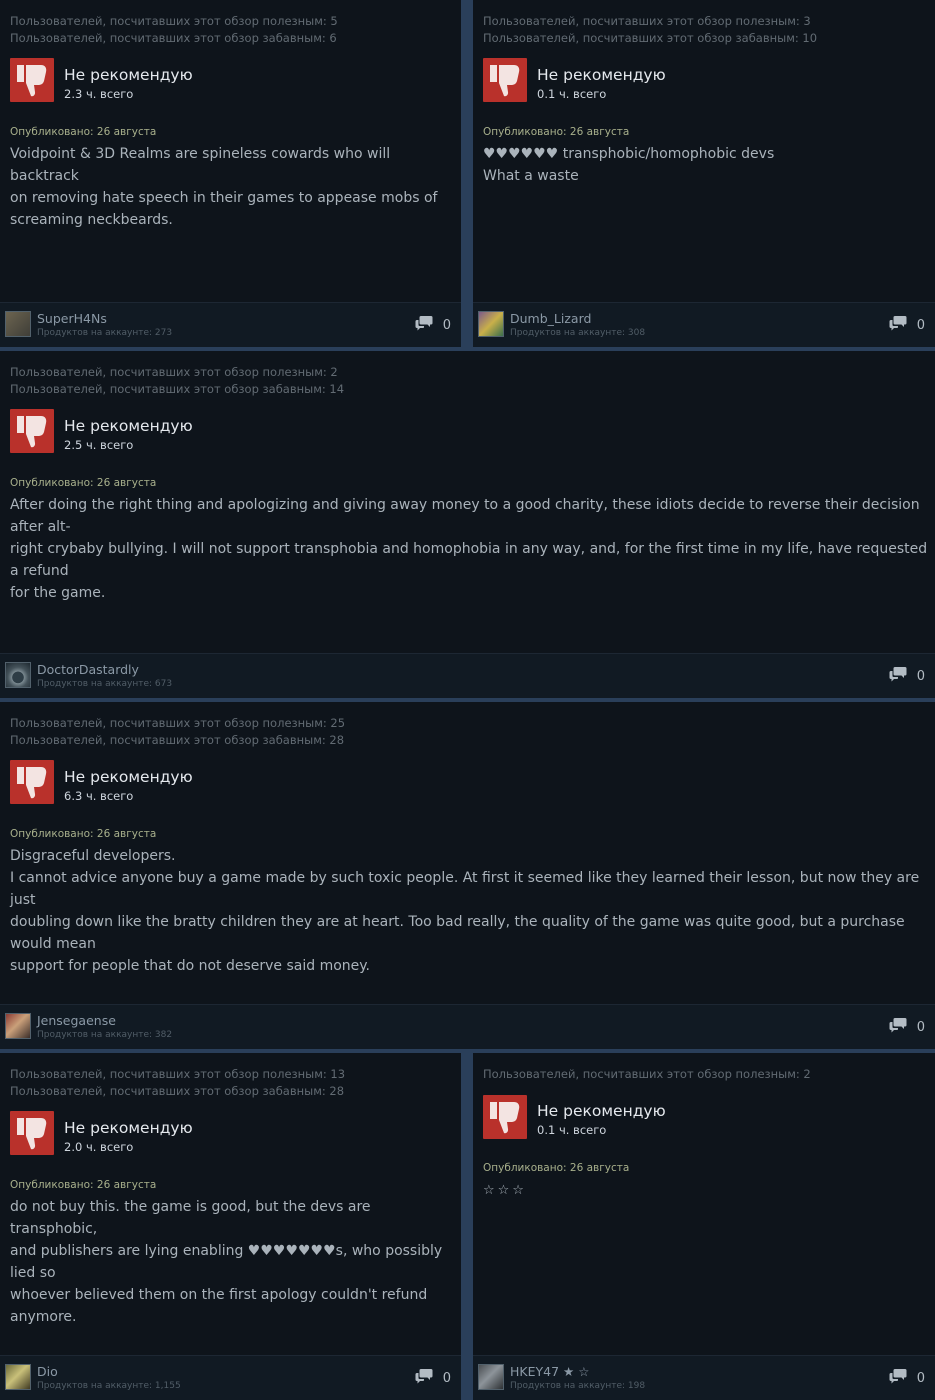  I want to click on author-products: Продуктов на аккаунте: 273, so click(105, 333).